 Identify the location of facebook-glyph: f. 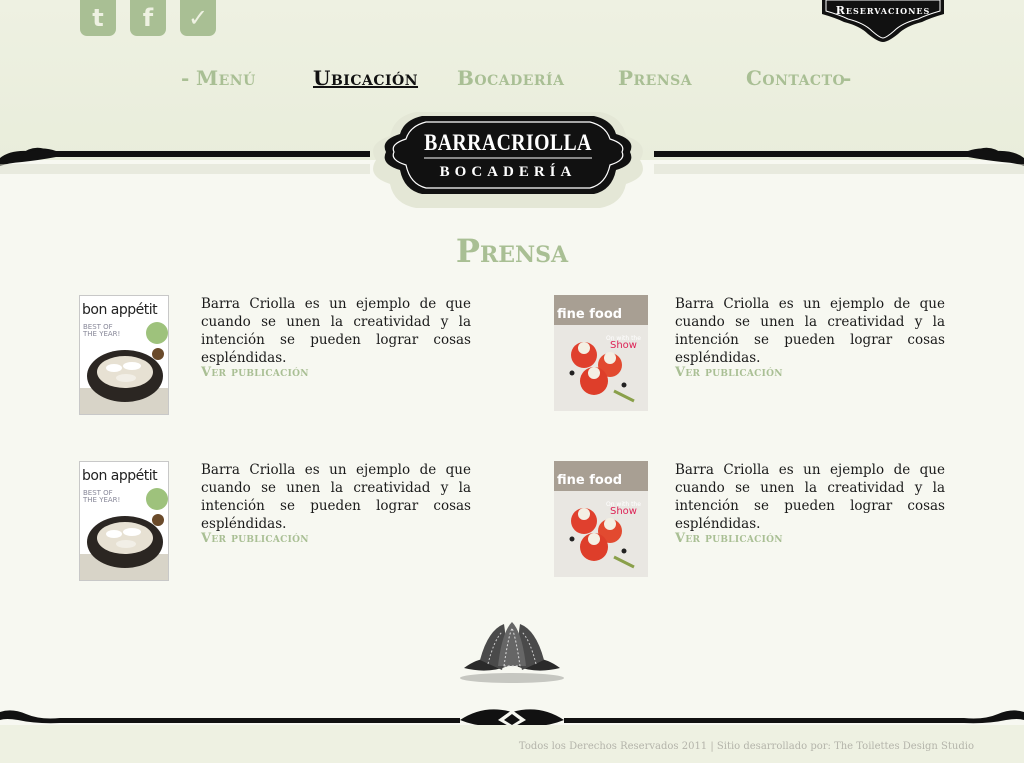
(148, 18).